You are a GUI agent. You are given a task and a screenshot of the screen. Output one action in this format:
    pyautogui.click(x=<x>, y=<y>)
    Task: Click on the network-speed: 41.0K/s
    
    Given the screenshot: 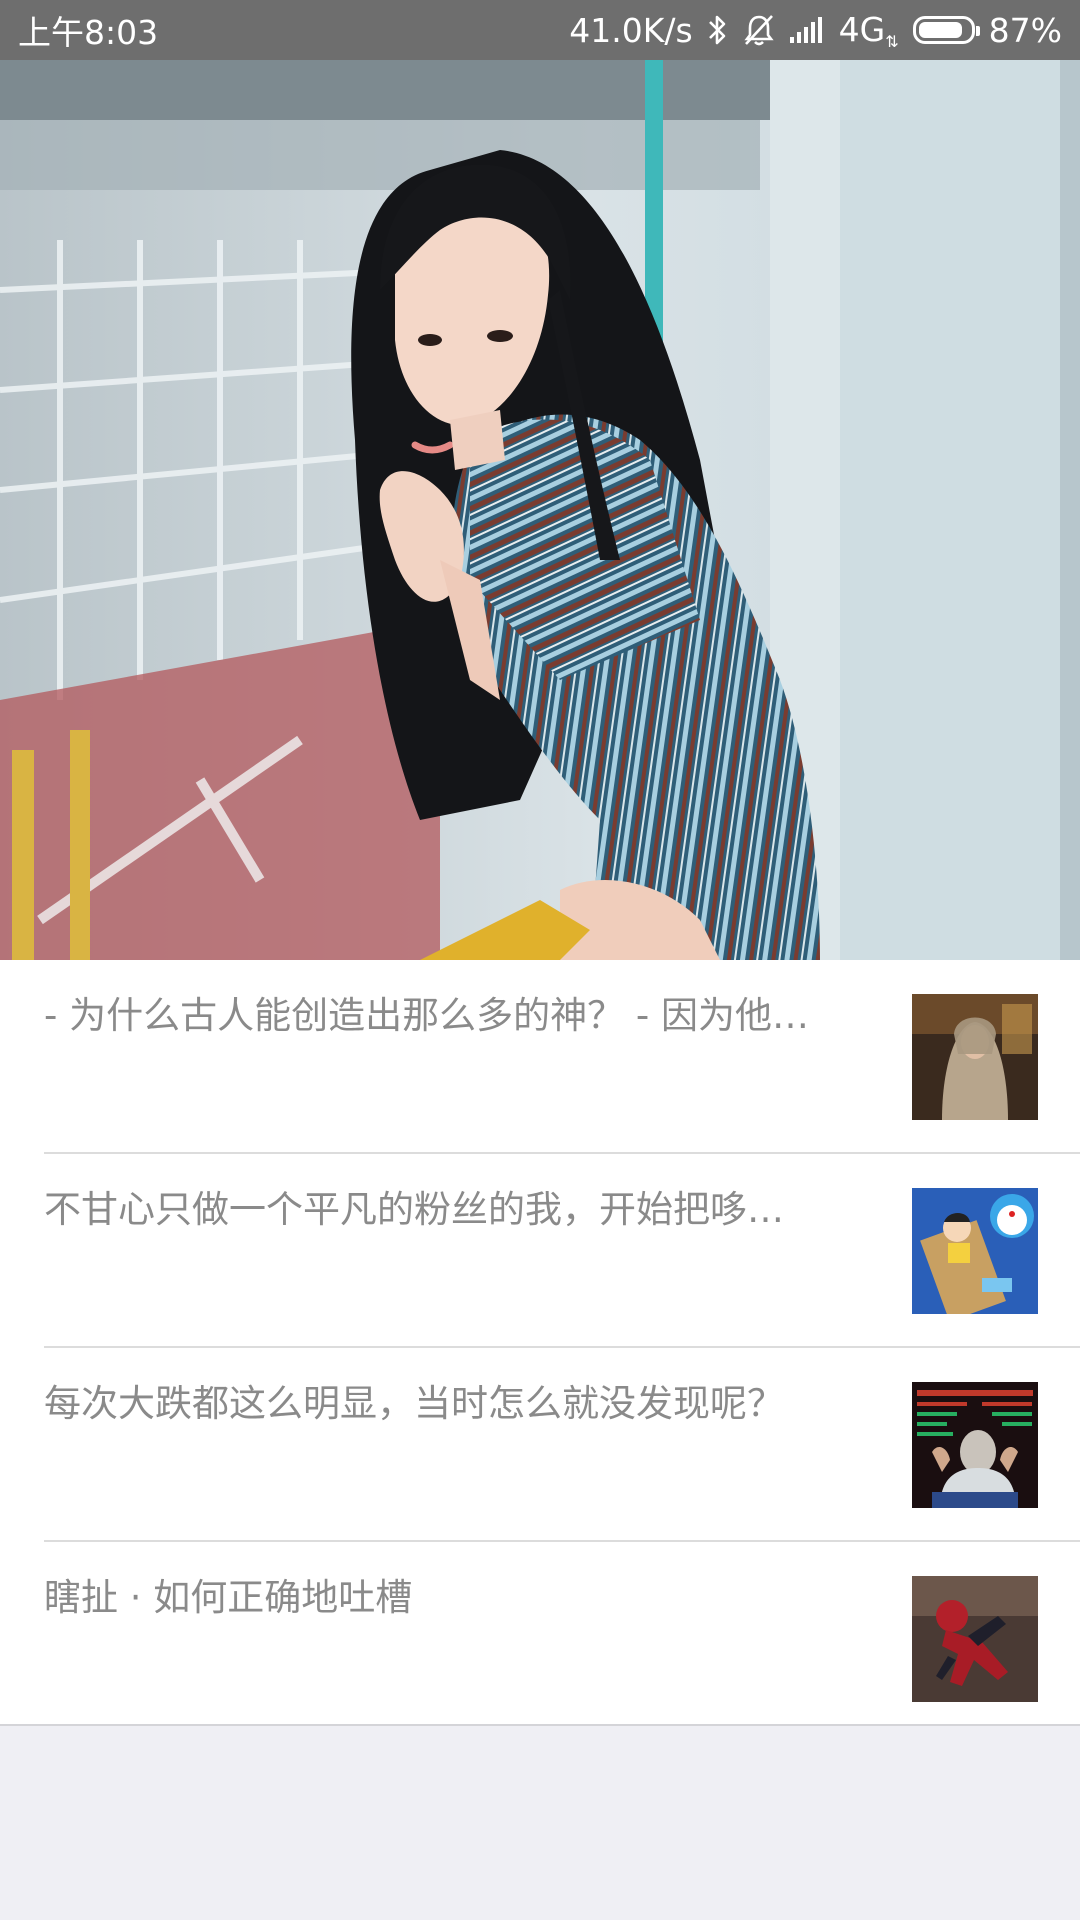 What is the action you would take?
    pyautogui.click(x=631, y=30)
    